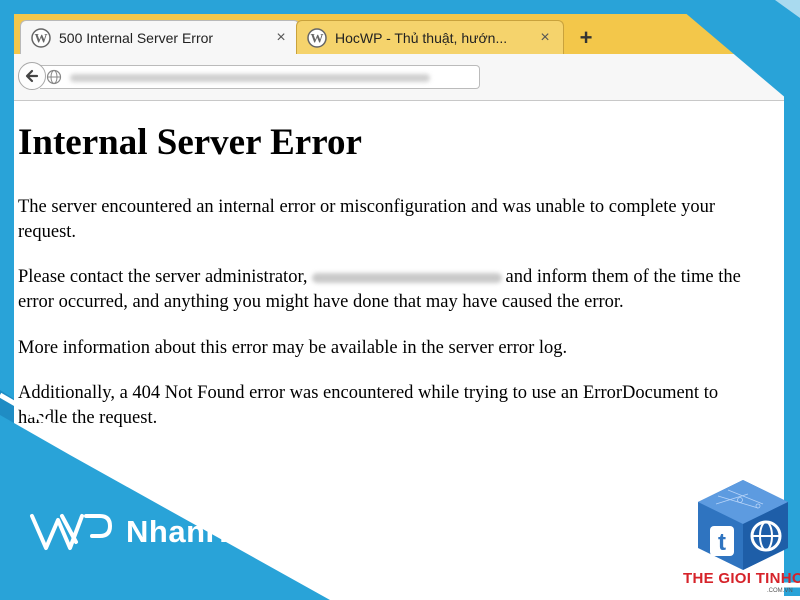  I want to click on back-arrow-icon, so click(32, 76).